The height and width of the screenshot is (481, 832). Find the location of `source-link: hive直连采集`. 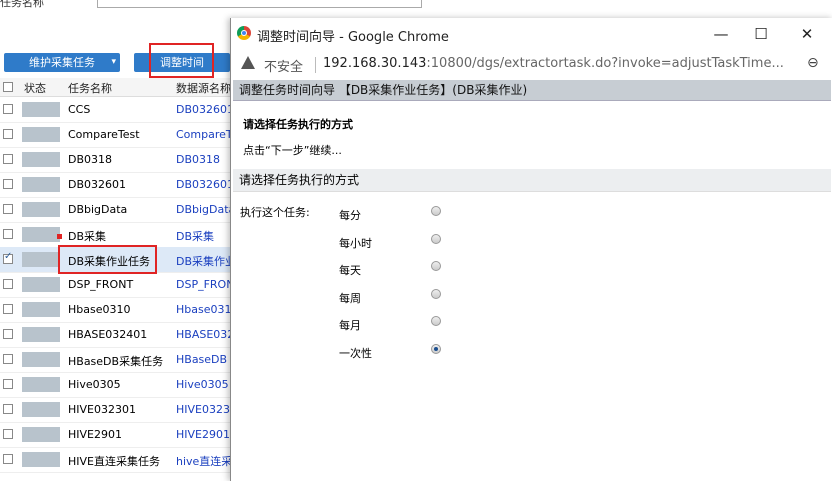

source-link: hive直连采集 is located at coordinates (204, 461).